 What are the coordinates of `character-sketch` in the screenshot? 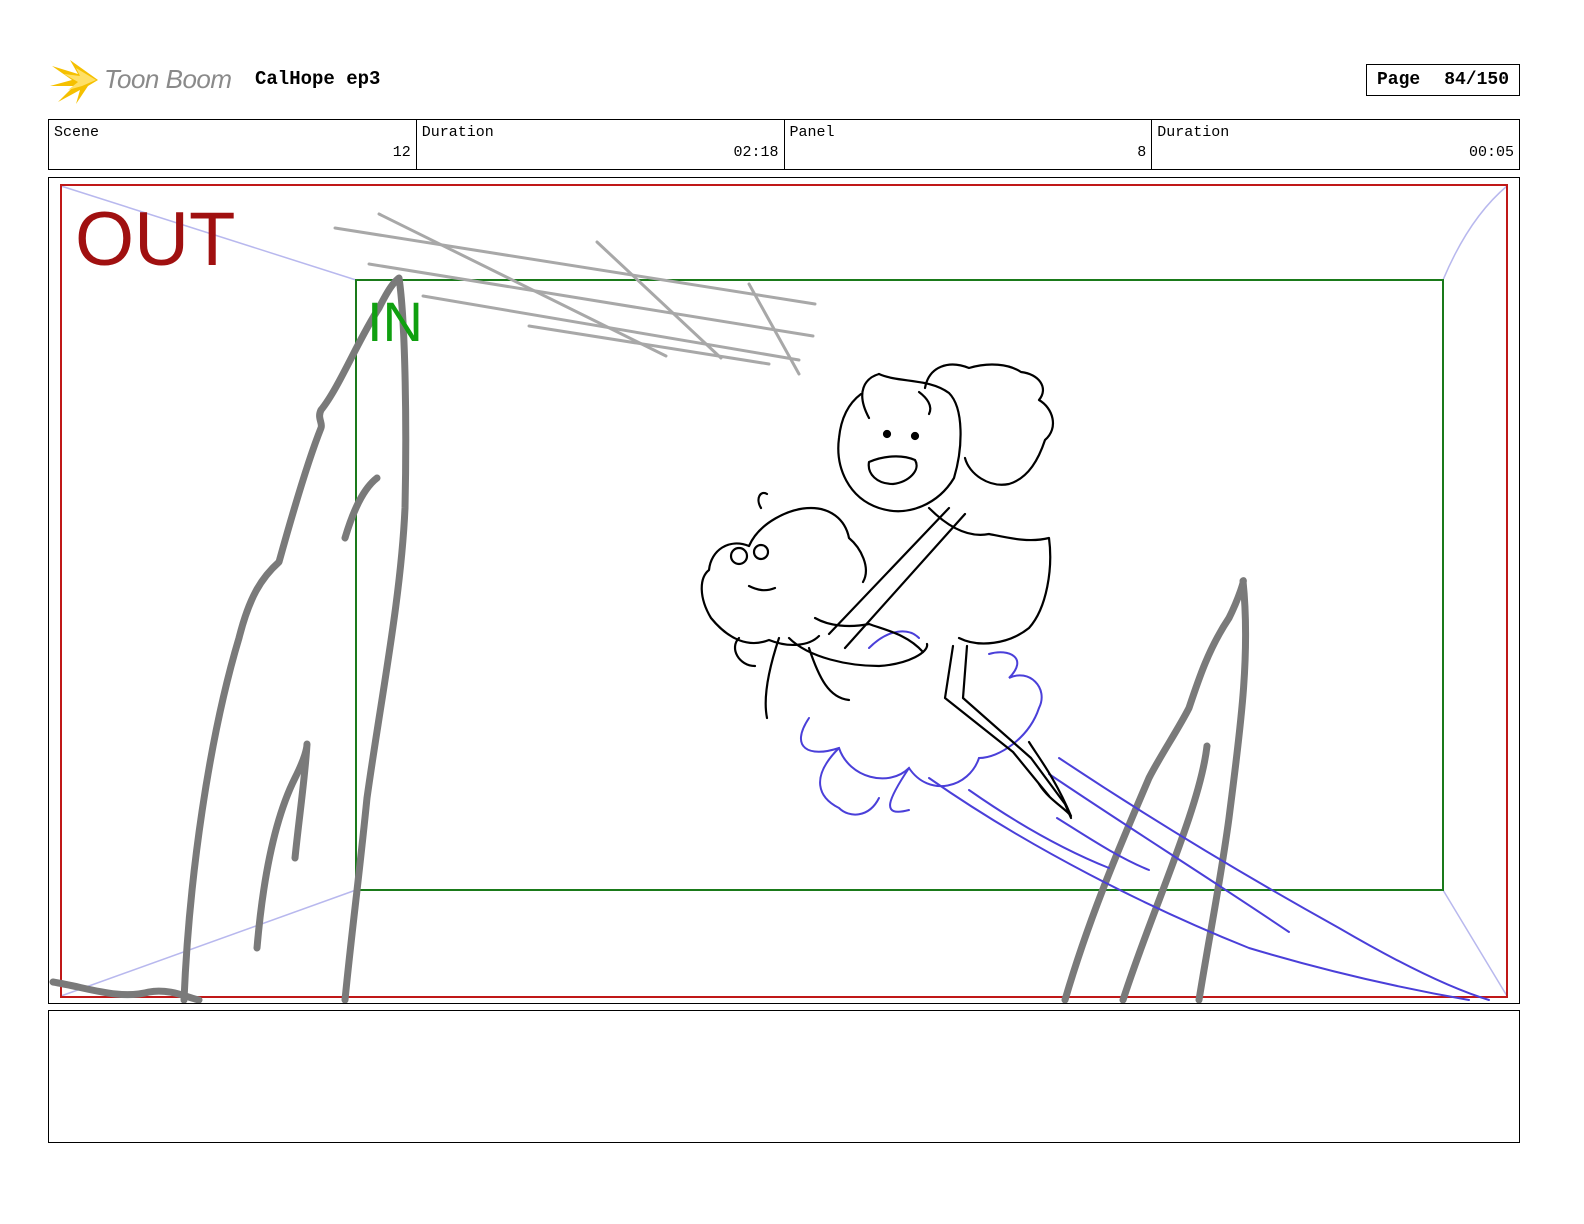 It's located at (886, 591).